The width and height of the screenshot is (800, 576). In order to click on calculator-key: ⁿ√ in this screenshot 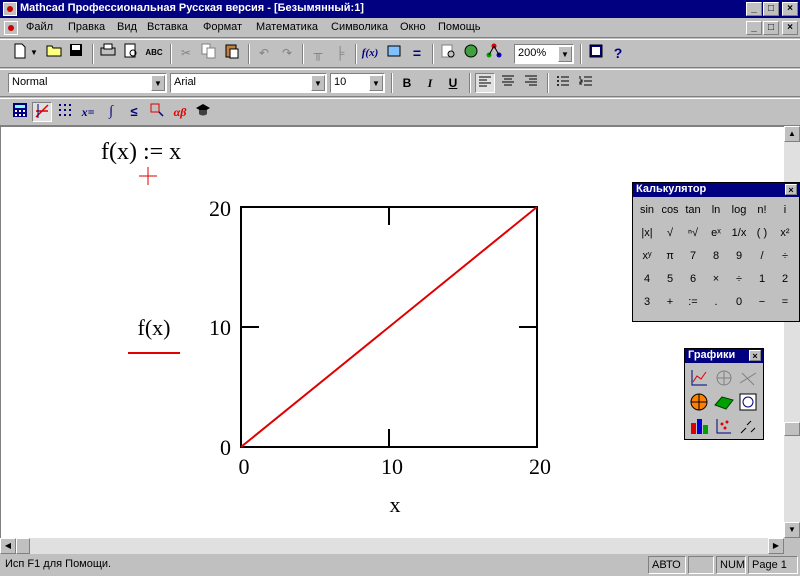, I will do `click(693, 233)`.